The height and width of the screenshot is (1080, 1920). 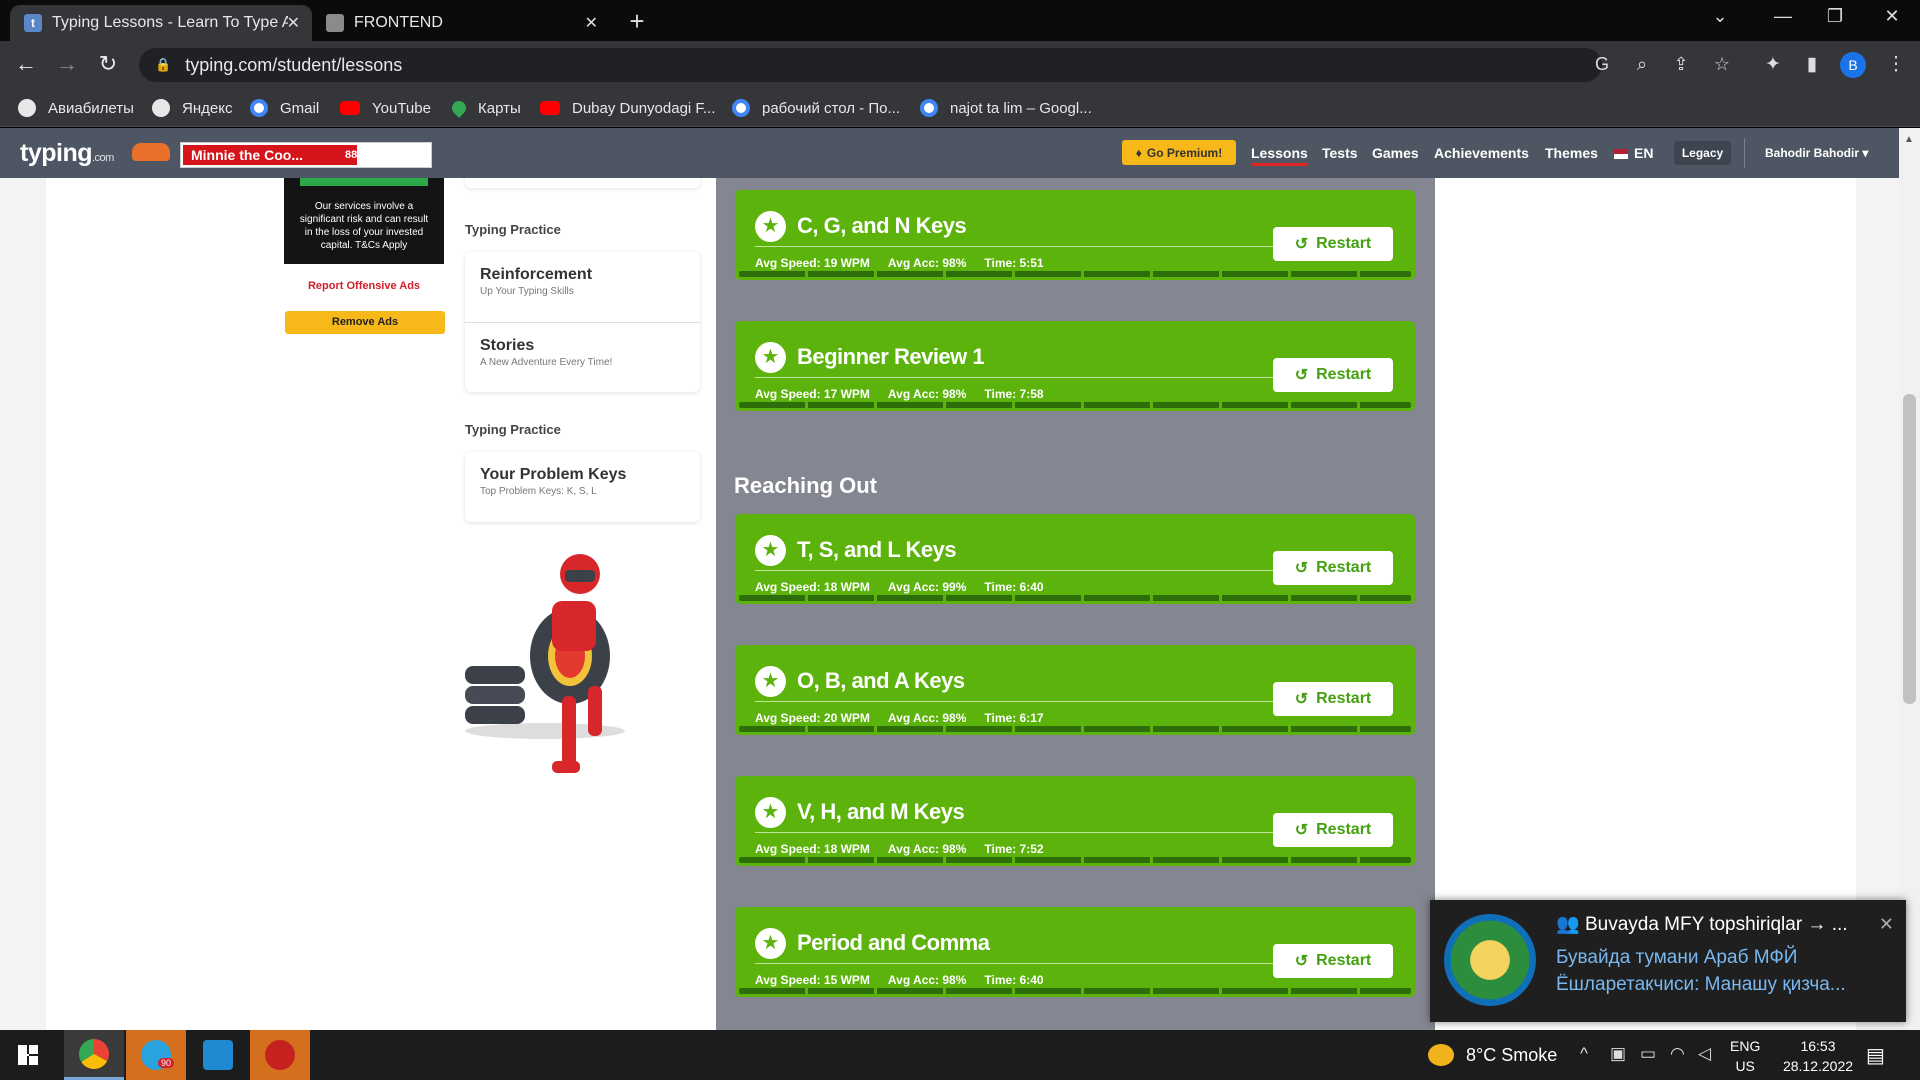 I want to click on user-menu: Bahodir Bahodir ▾, so click(x=1816, y=153).